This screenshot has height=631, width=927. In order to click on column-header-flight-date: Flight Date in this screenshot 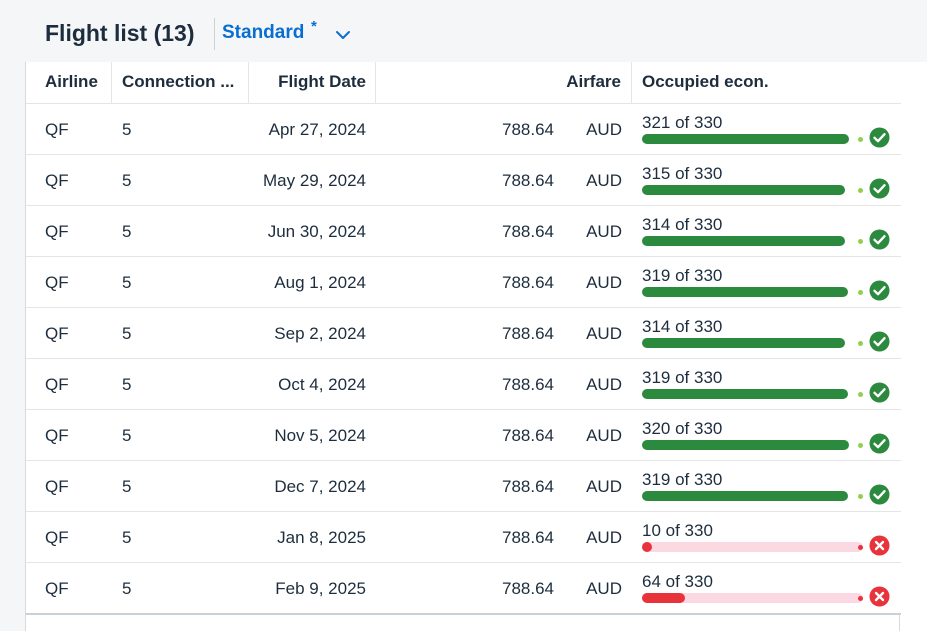, I will do `click(311, 83)`.